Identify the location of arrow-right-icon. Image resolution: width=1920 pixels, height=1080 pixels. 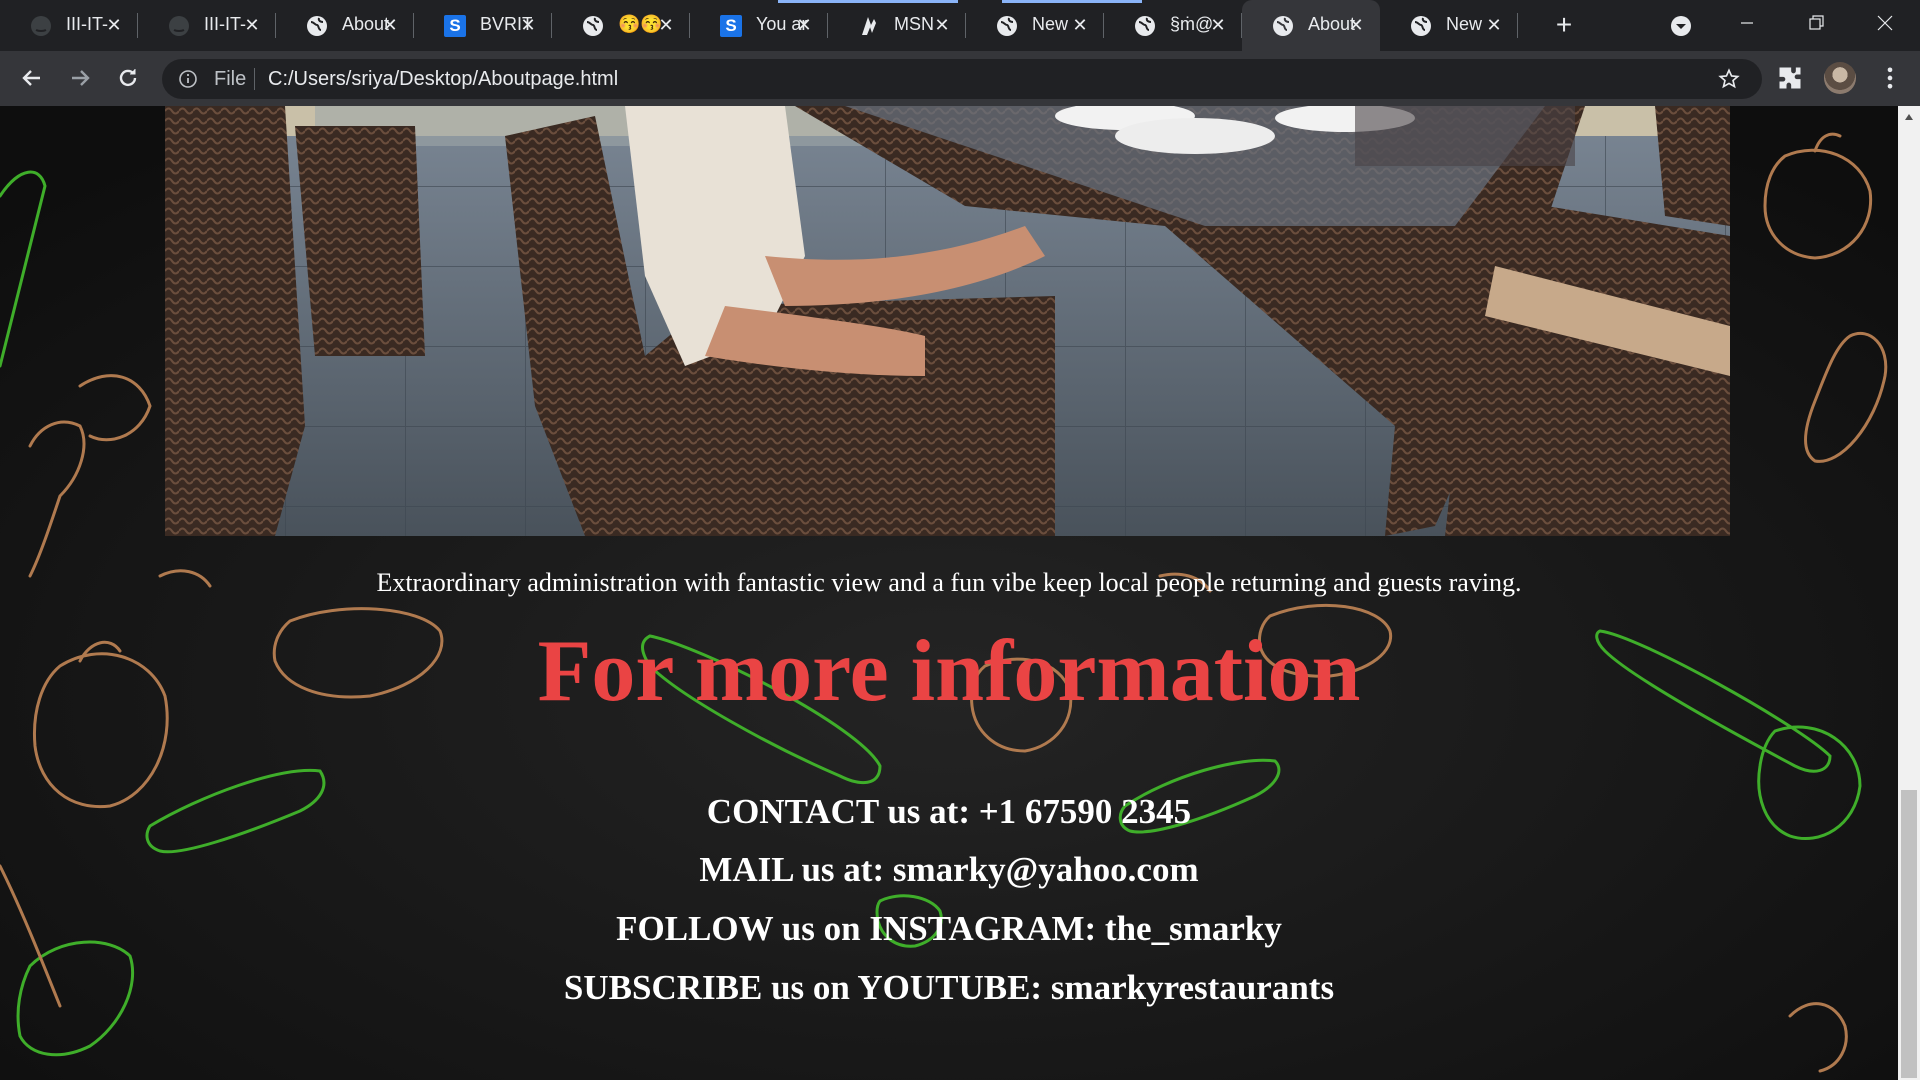
(81, 78).